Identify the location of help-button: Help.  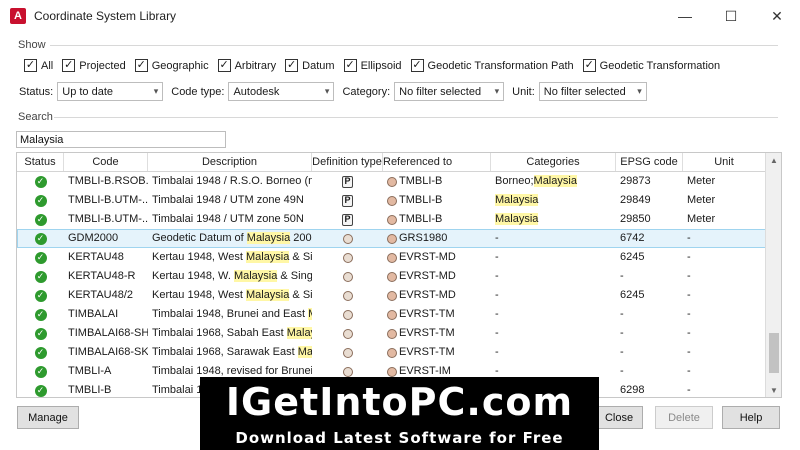
(751, 417).